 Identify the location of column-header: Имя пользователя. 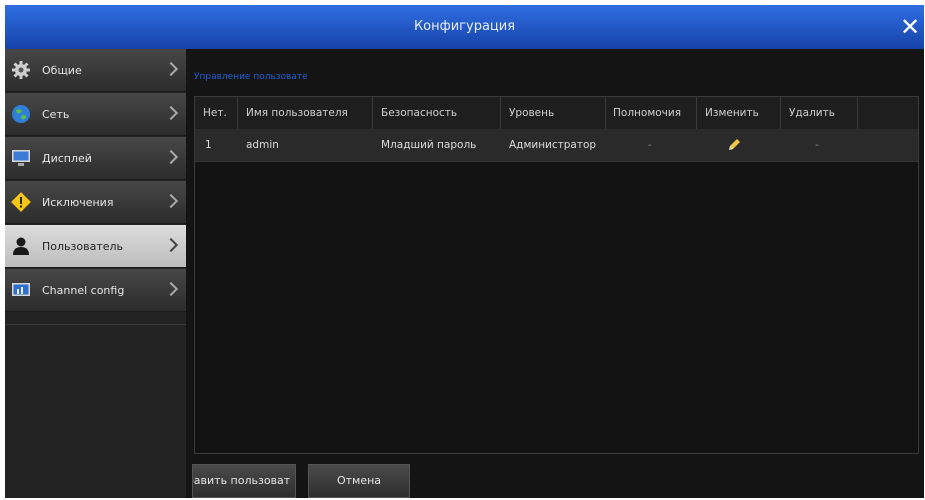
(297, 113).